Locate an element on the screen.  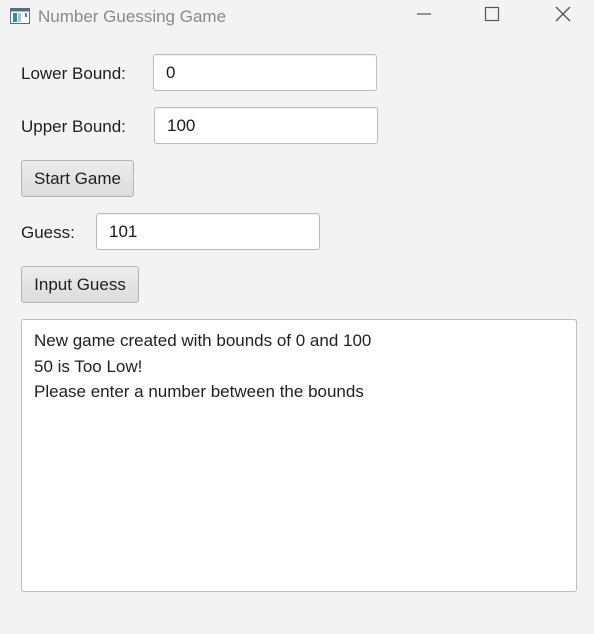
upper-bound-label: Upper Bound: is located at coordinates (73, 126).